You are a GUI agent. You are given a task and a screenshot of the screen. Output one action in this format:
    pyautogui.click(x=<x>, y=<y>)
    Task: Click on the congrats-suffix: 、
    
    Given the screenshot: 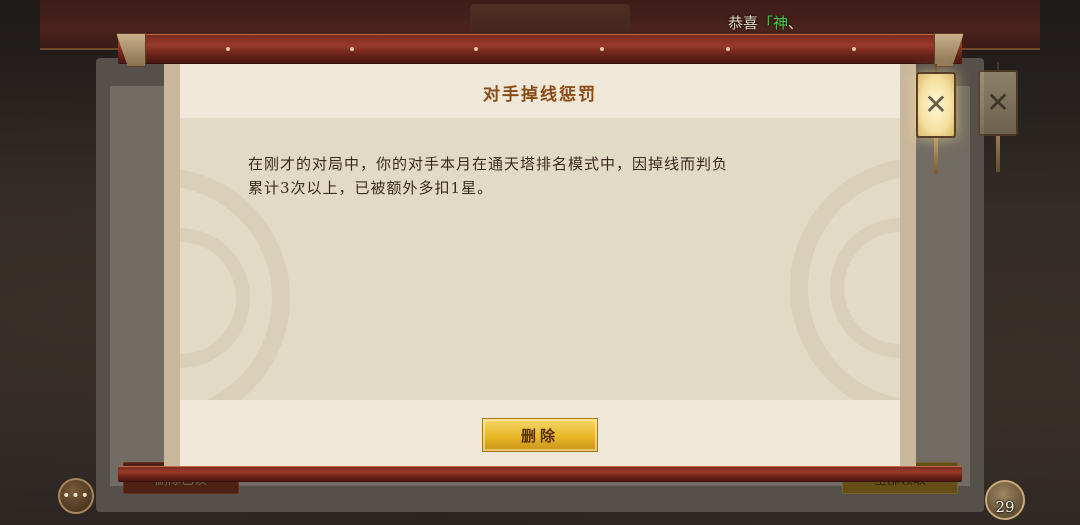 What is the action you would take?
    pyautogui.click(x=796, y=23)
    